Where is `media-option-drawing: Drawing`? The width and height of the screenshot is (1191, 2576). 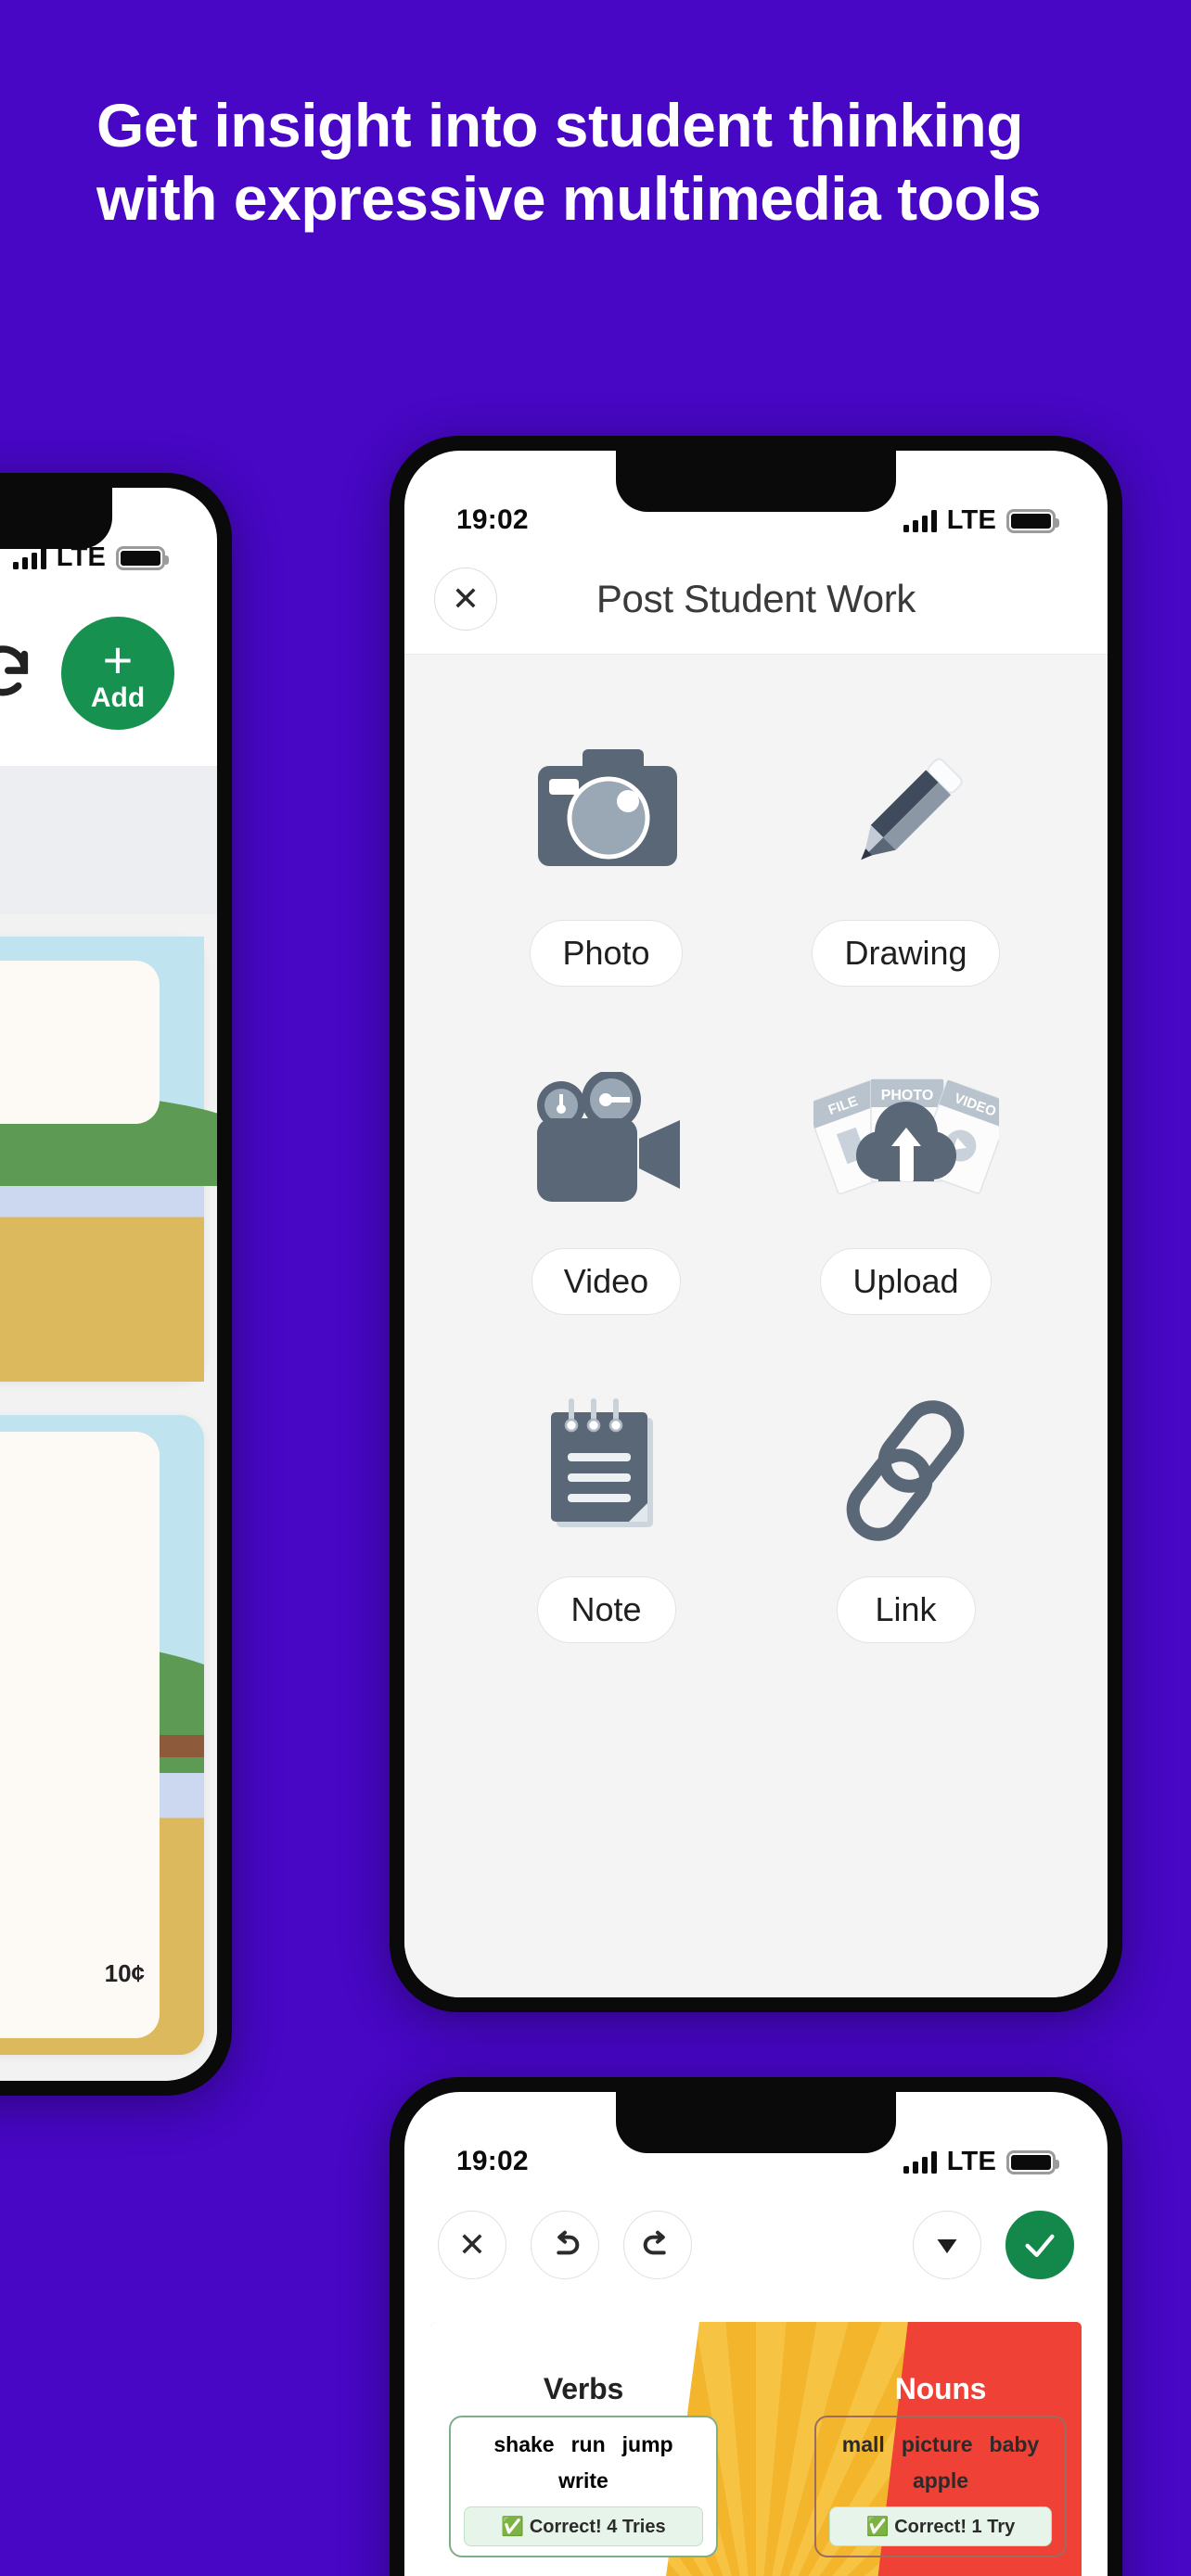 media-option-drawing: Drawing is located at coordinates (906, 847).